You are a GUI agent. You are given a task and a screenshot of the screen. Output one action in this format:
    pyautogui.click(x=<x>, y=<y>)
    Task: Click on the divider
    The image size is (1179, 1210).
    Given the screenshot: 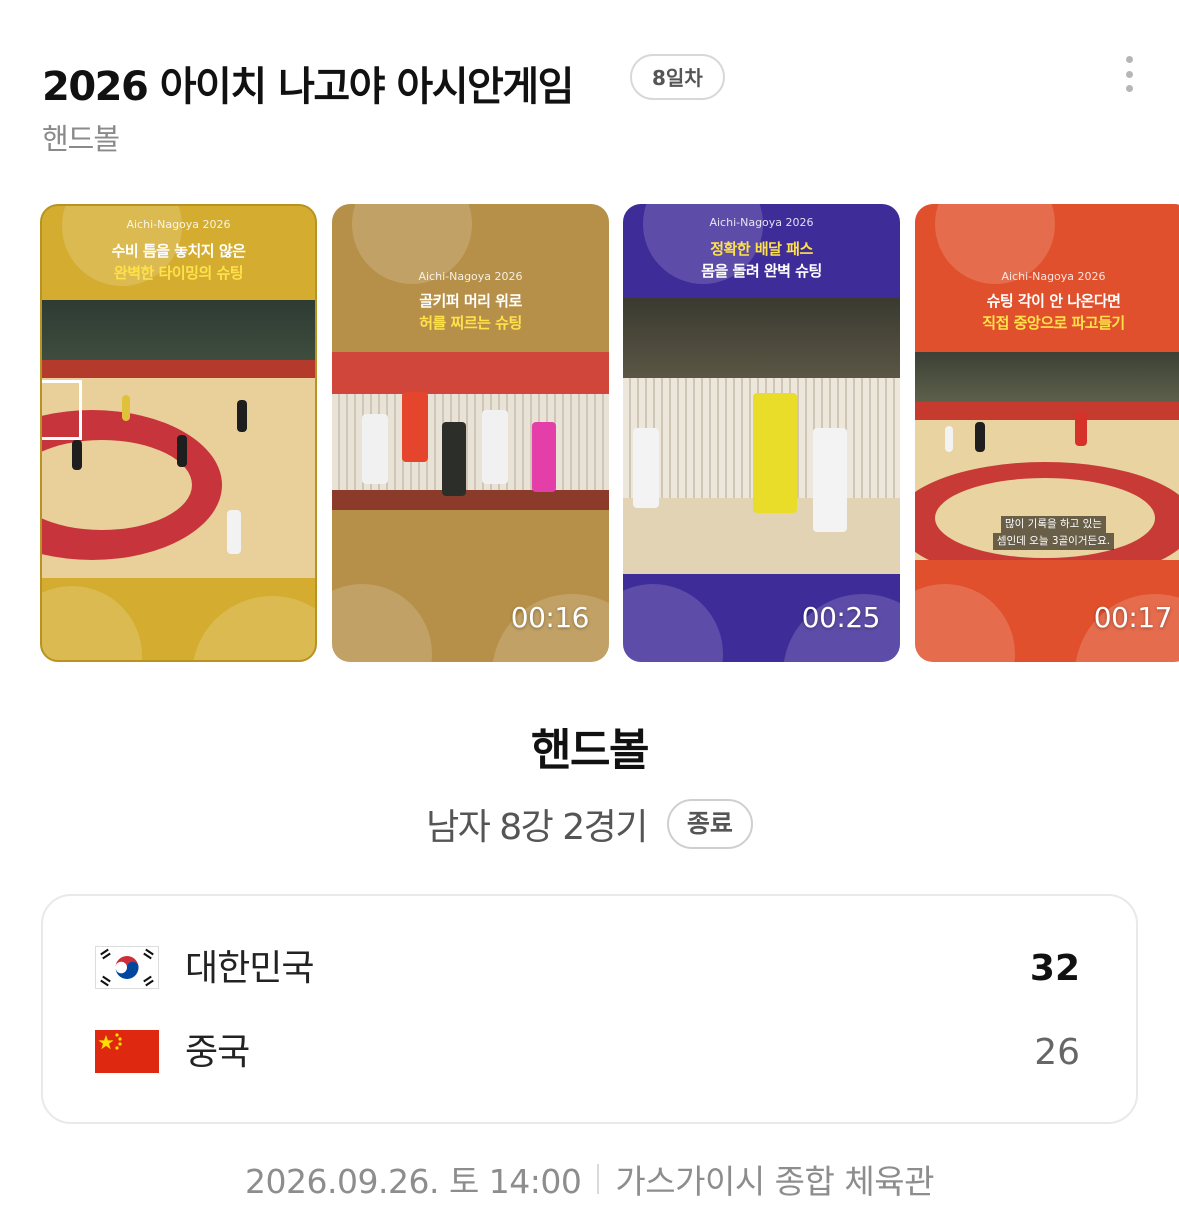 What is the action you would take?
    pyautogui.click(x=598, y=1179)
    